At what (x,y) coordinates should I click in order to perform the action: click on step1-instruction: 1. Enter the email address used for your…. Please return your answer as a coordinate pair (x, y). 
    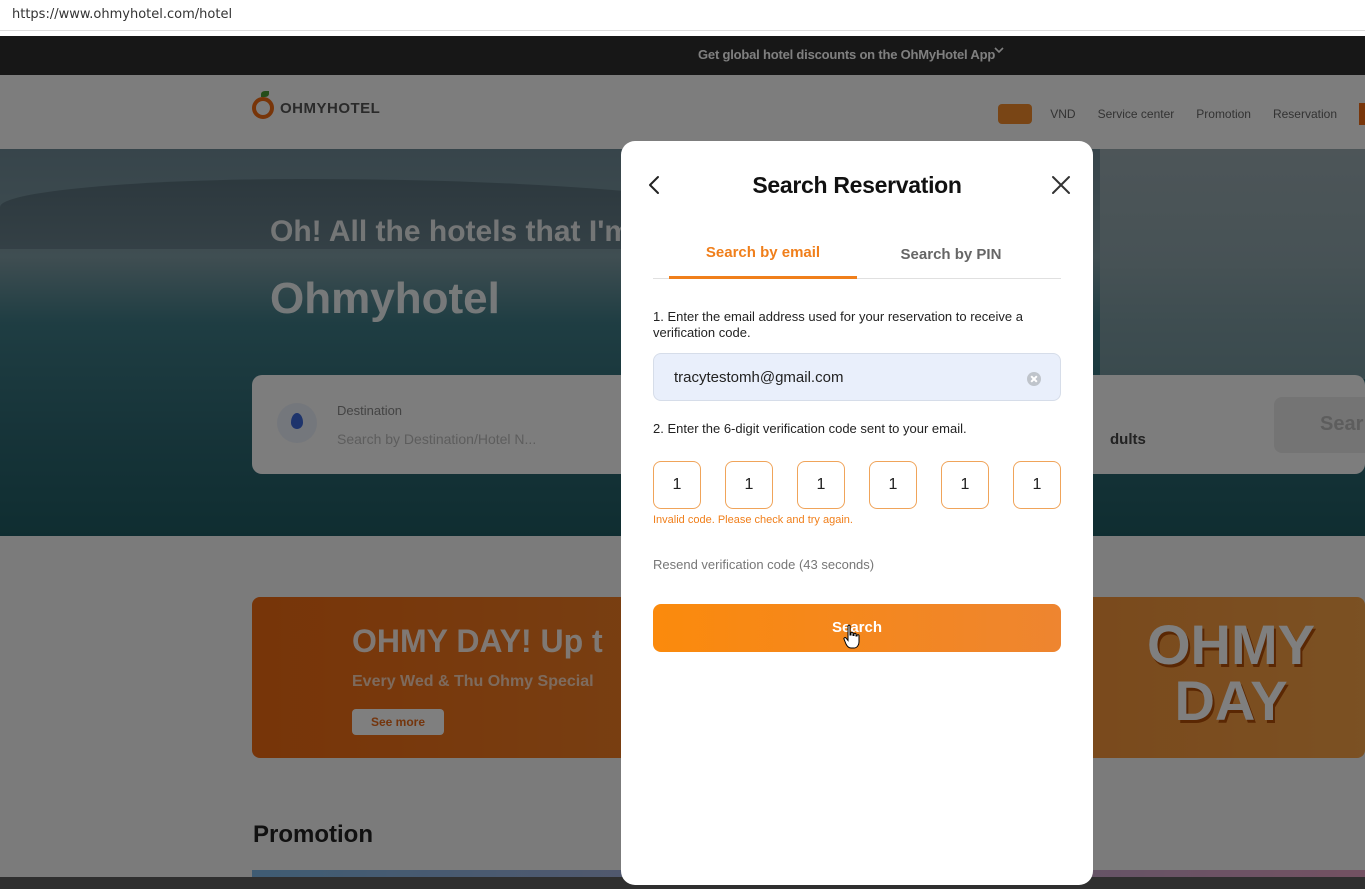
    Looking at the image, I should click on (838, 324).